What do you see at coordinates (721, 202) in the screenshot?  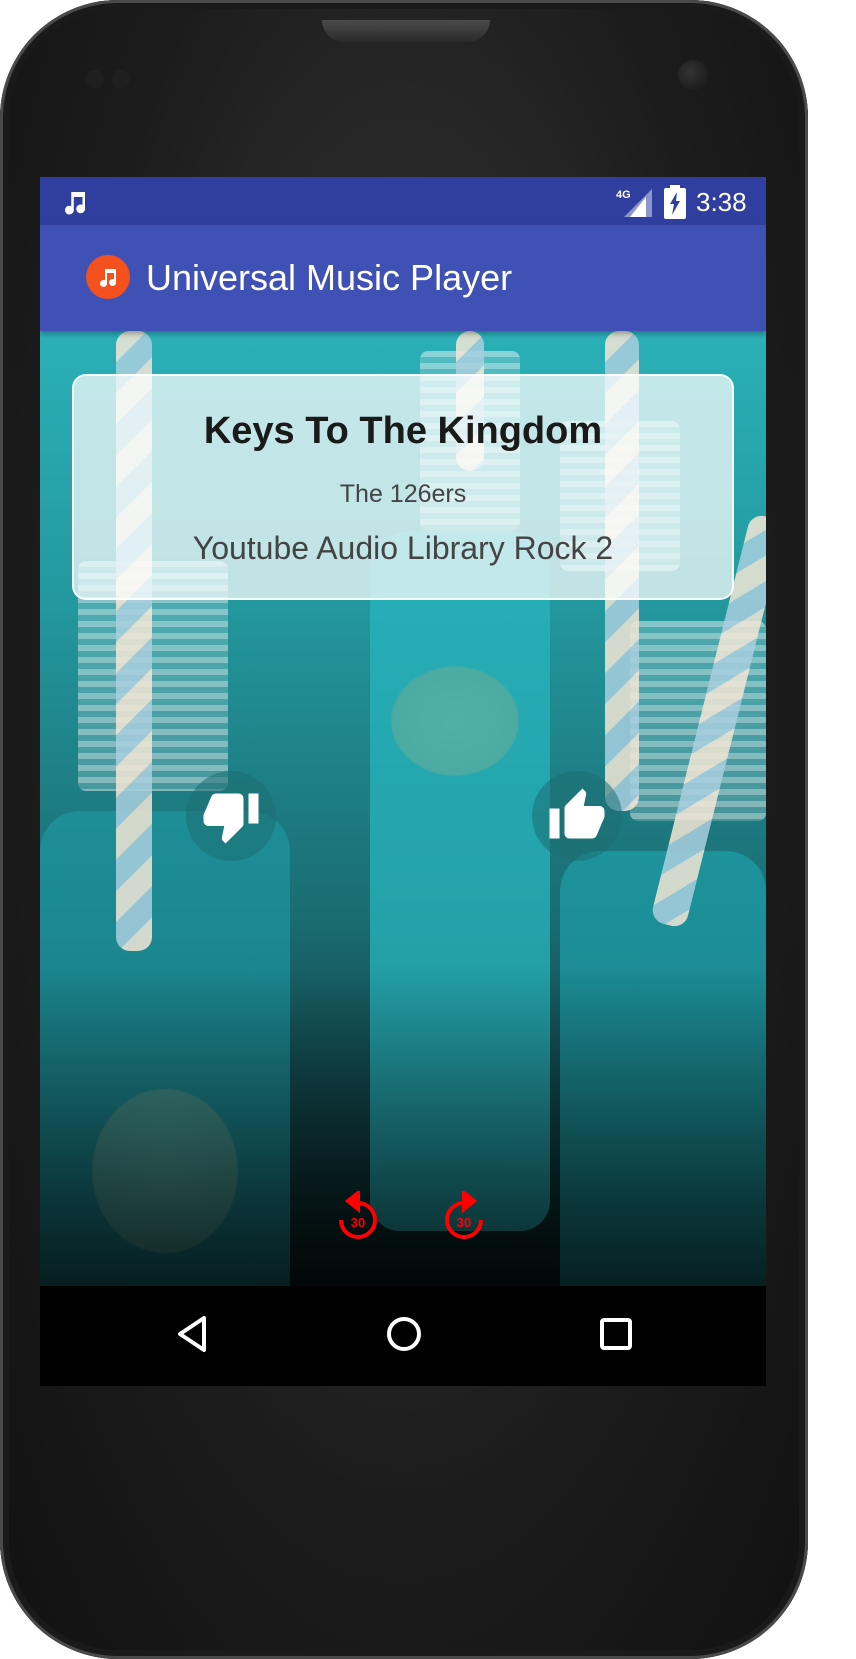 I see `status-time: 3:38` at bounding box center [721, 202].